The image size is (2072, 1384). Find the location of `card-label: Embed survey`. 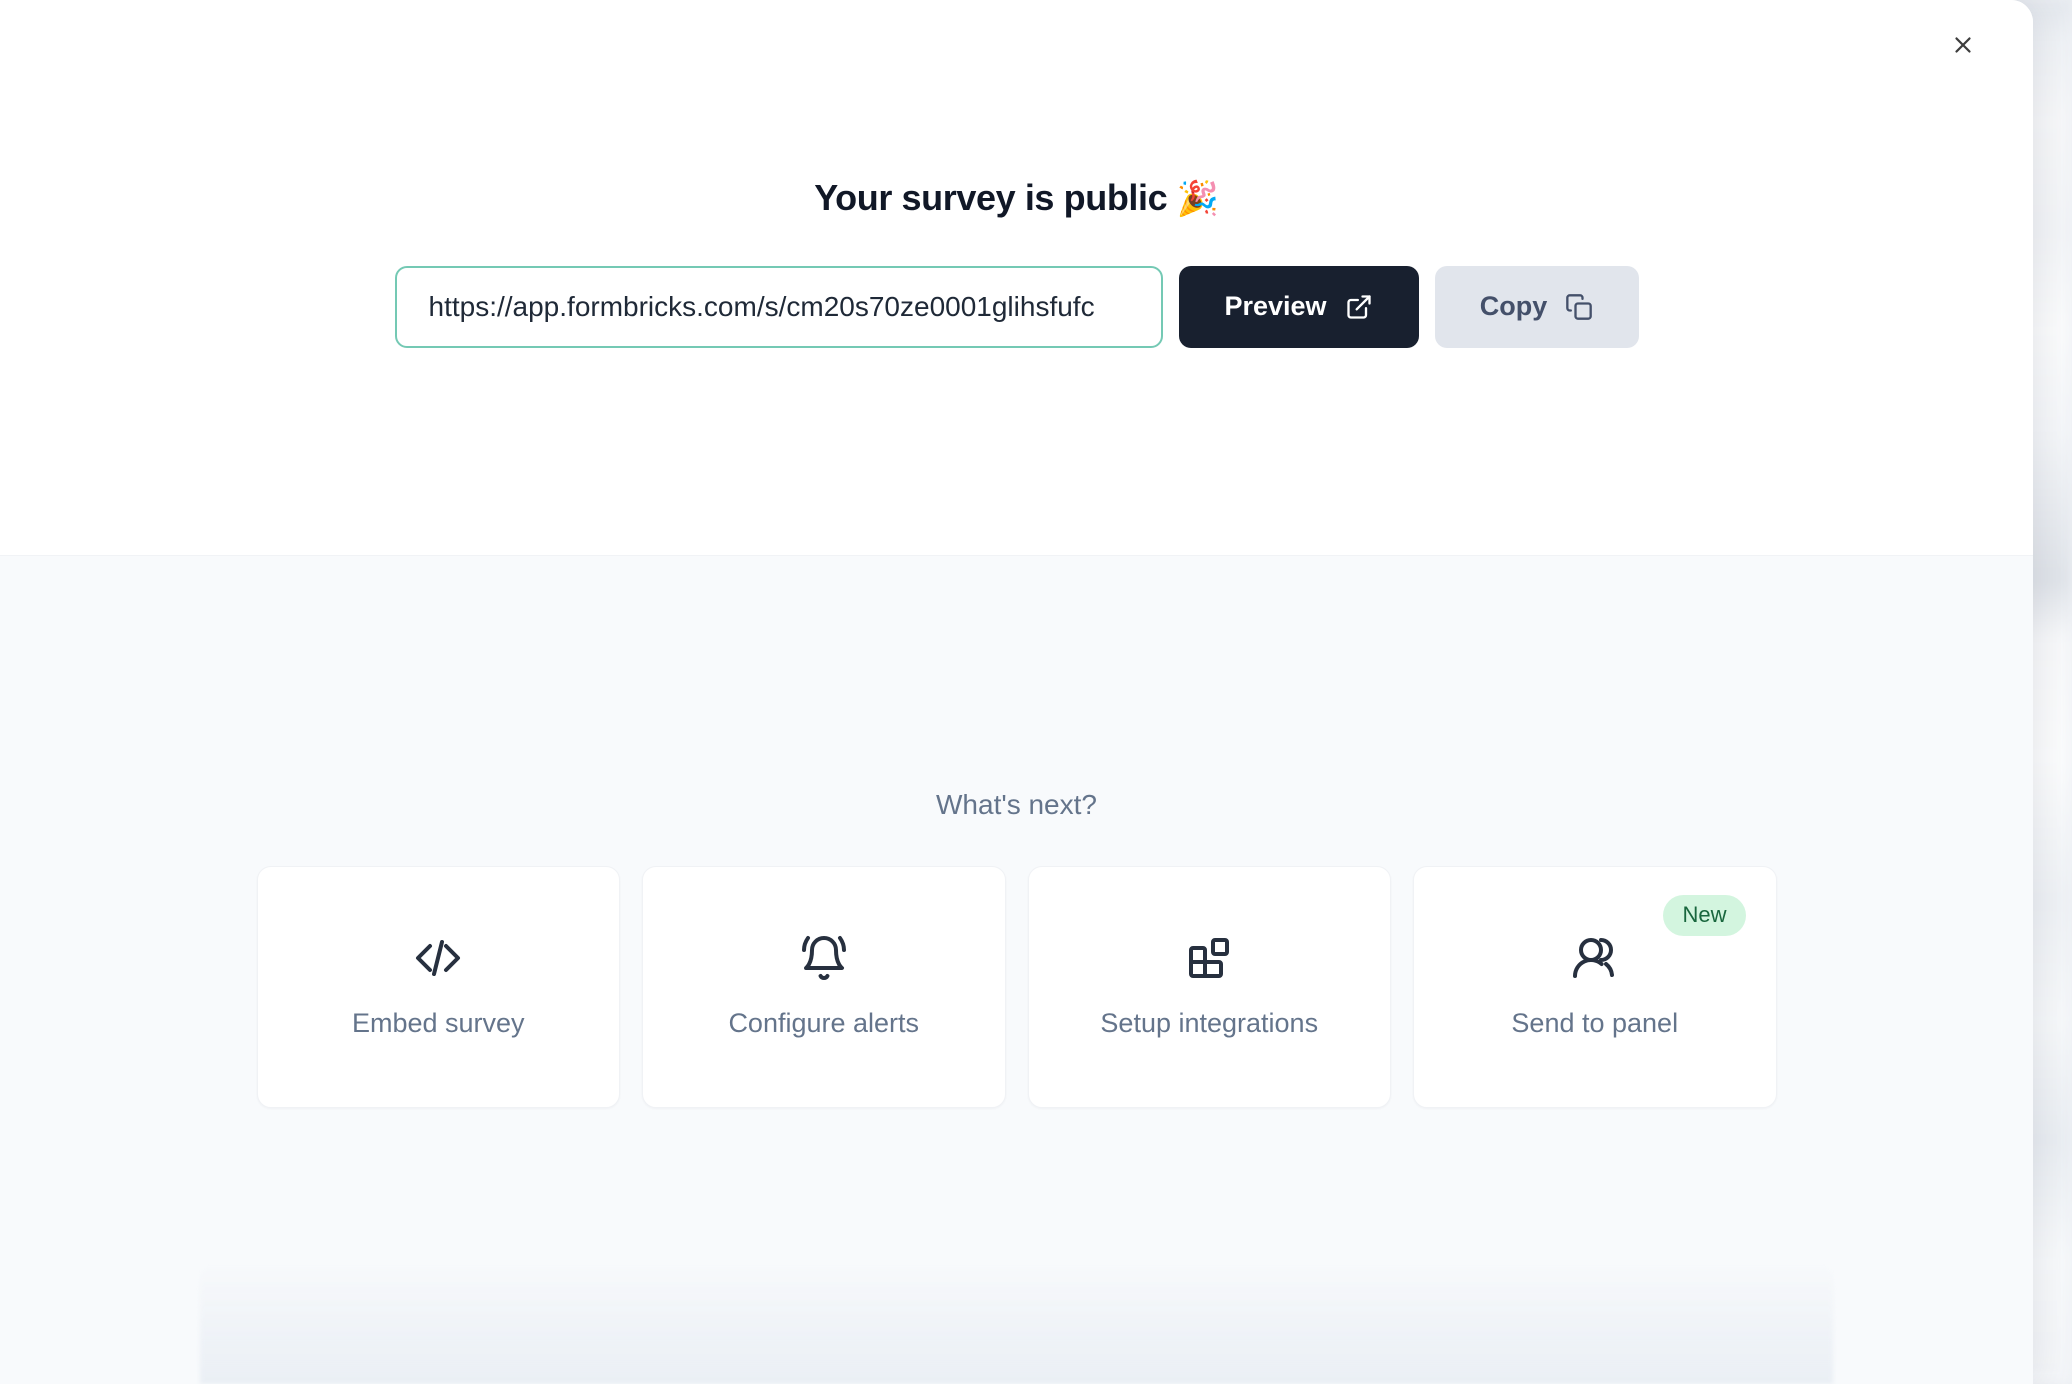

card-label: Embed survey is located at coordinates (438, 1022).